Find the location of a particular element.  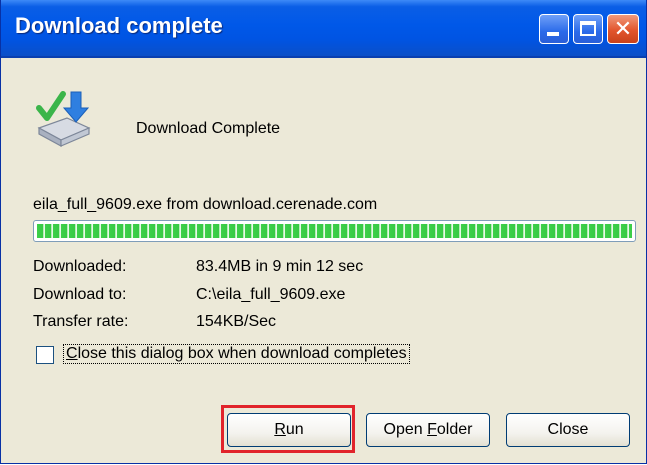

download-to-label: Download to: is located at coordinates (80, 294).